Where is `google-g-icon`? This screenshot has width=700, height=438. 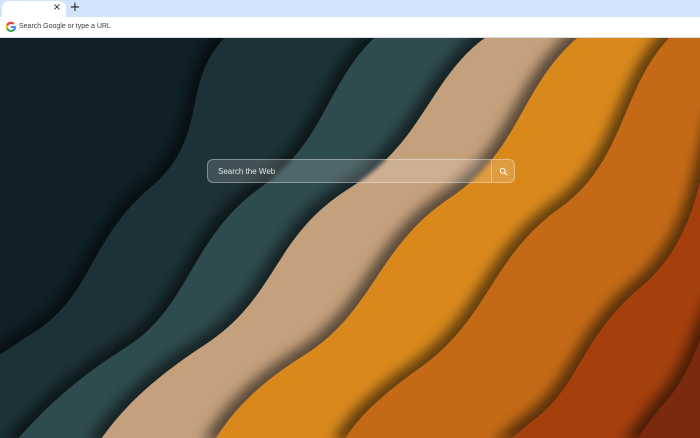 google-g-icon is located at coordinates (10, 27).